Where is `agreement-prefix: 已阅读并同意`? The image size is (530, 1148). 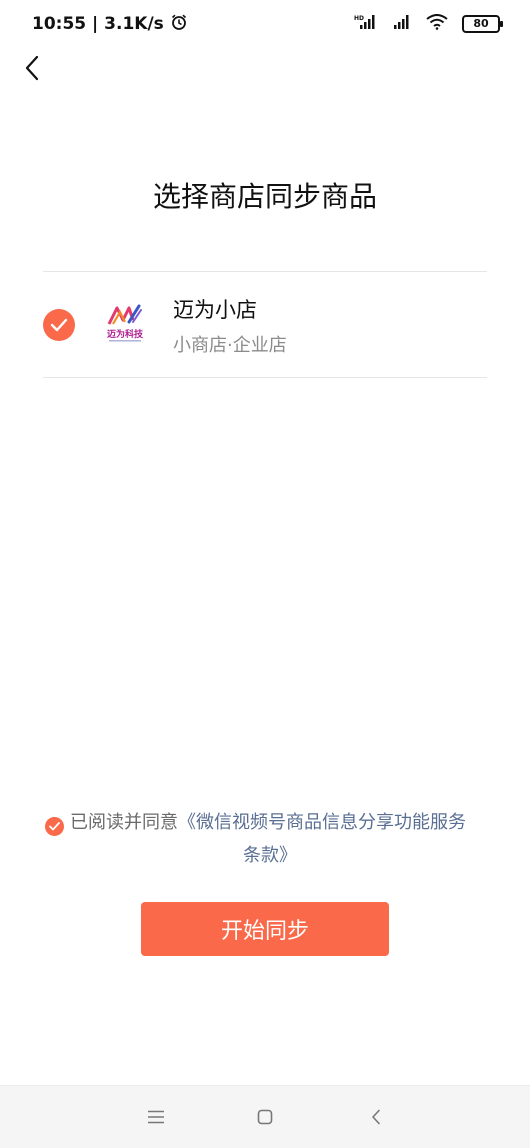 agreement-prefix: 已阅读并同意 is located at coordinates (124, 822).